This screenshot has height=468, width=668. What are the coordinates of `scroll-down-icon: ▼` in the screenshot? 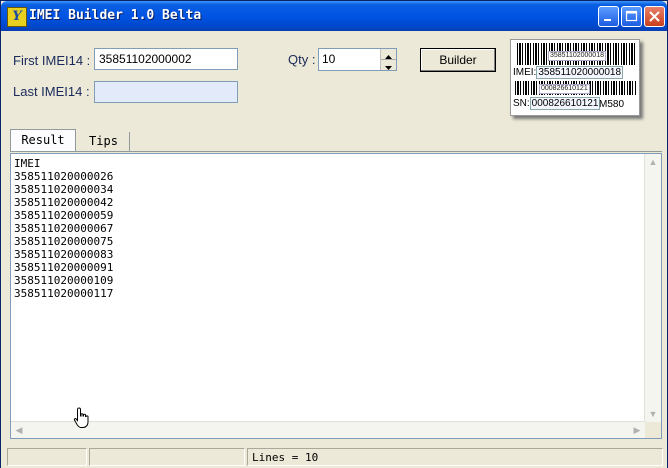 It's located at (653, 414).